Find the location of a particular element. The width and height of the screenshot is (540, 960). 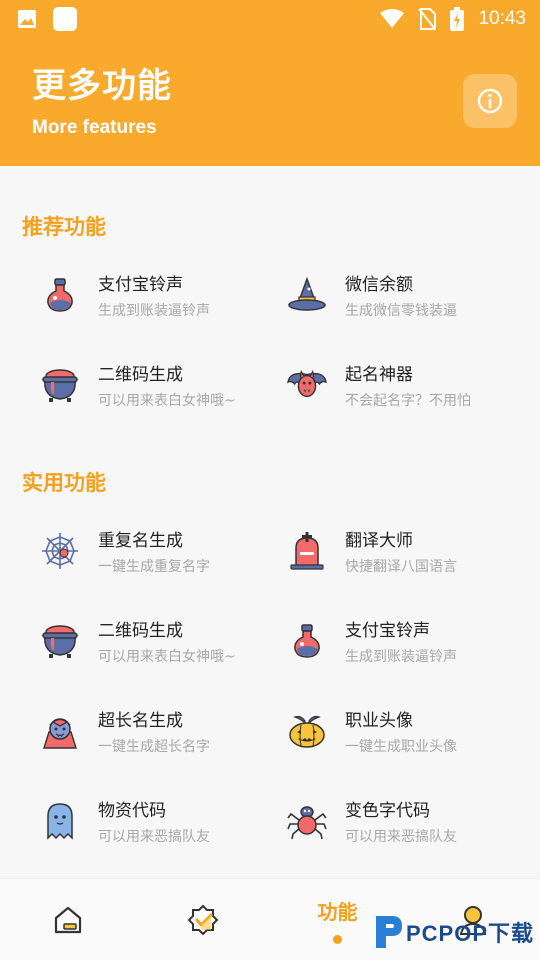

feature-color-text-code: 变色字代码 可以用来恶搞队友 is located at coordinates (407, 821).